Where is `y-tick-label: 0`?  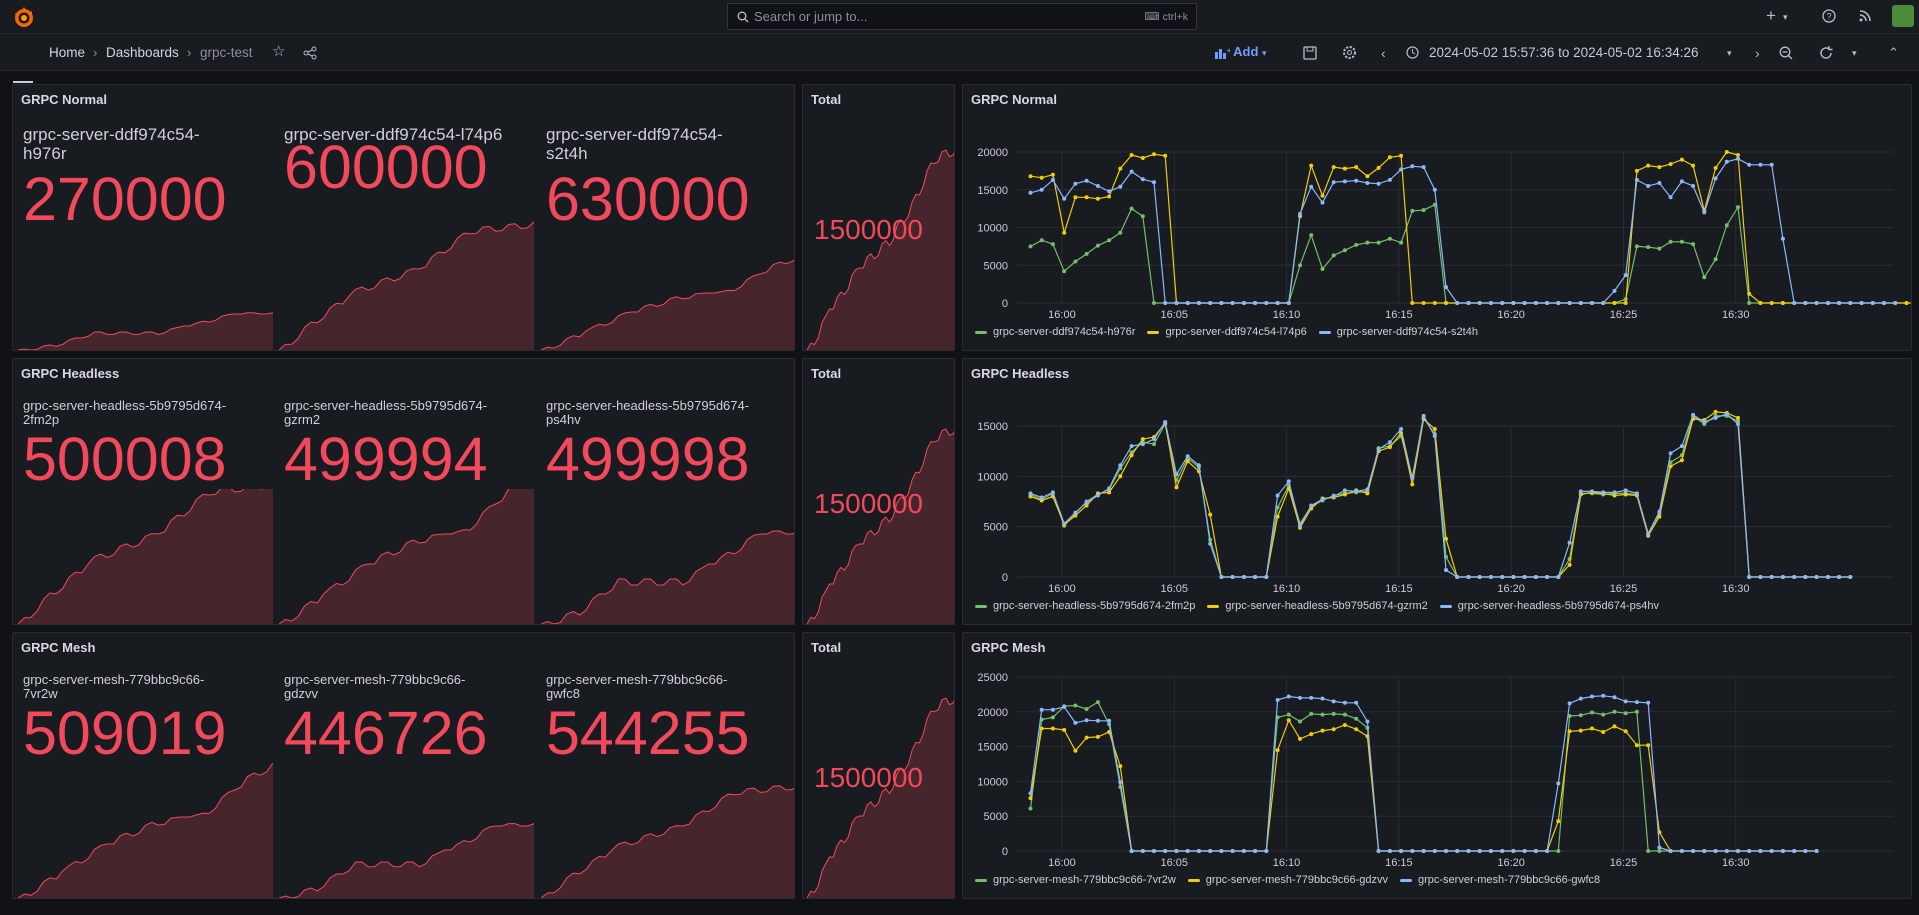
y-tick-label: 0 is located at coordinates (1005, 304).